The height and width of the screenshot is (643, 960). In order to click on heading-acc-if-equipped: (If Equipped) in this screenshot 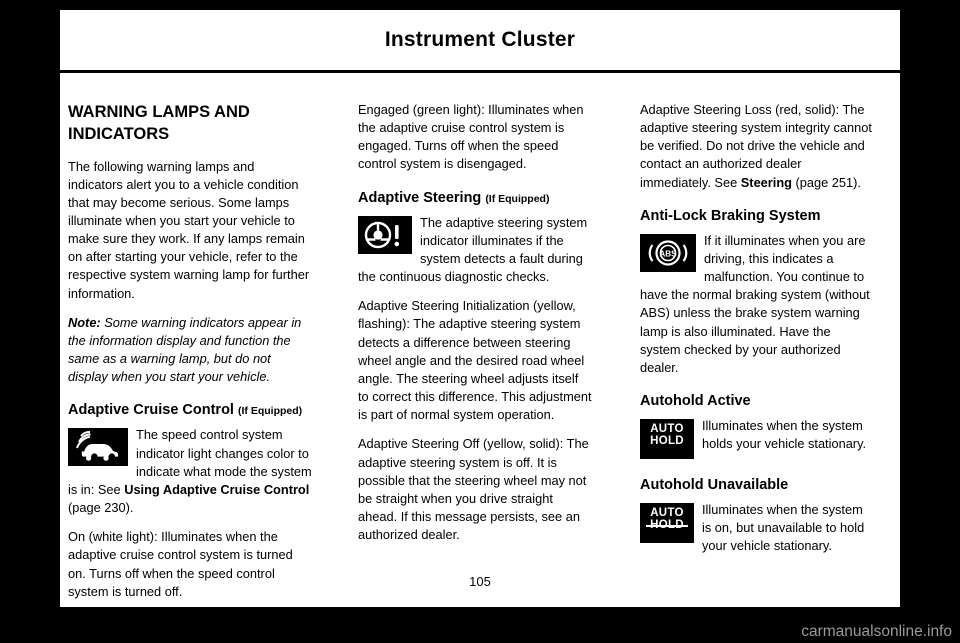, I will do `click(270, 411)`.